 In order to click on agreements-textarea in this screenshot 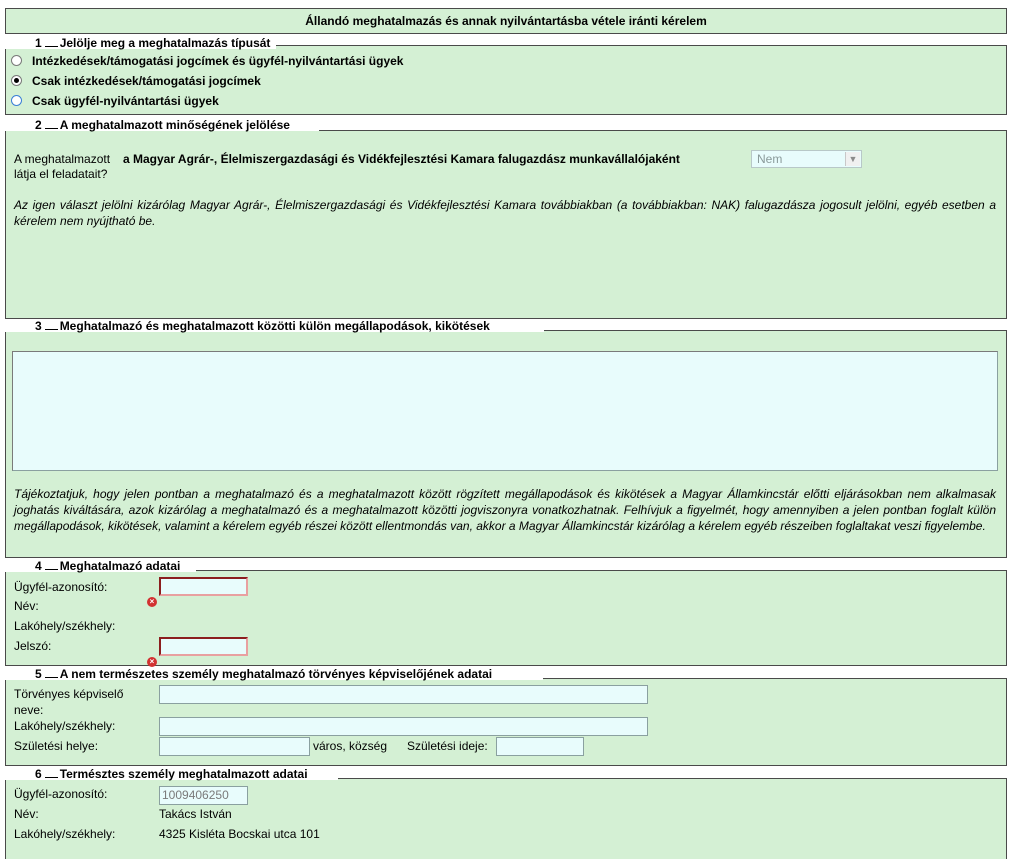, I will do `click(505, 411)`.